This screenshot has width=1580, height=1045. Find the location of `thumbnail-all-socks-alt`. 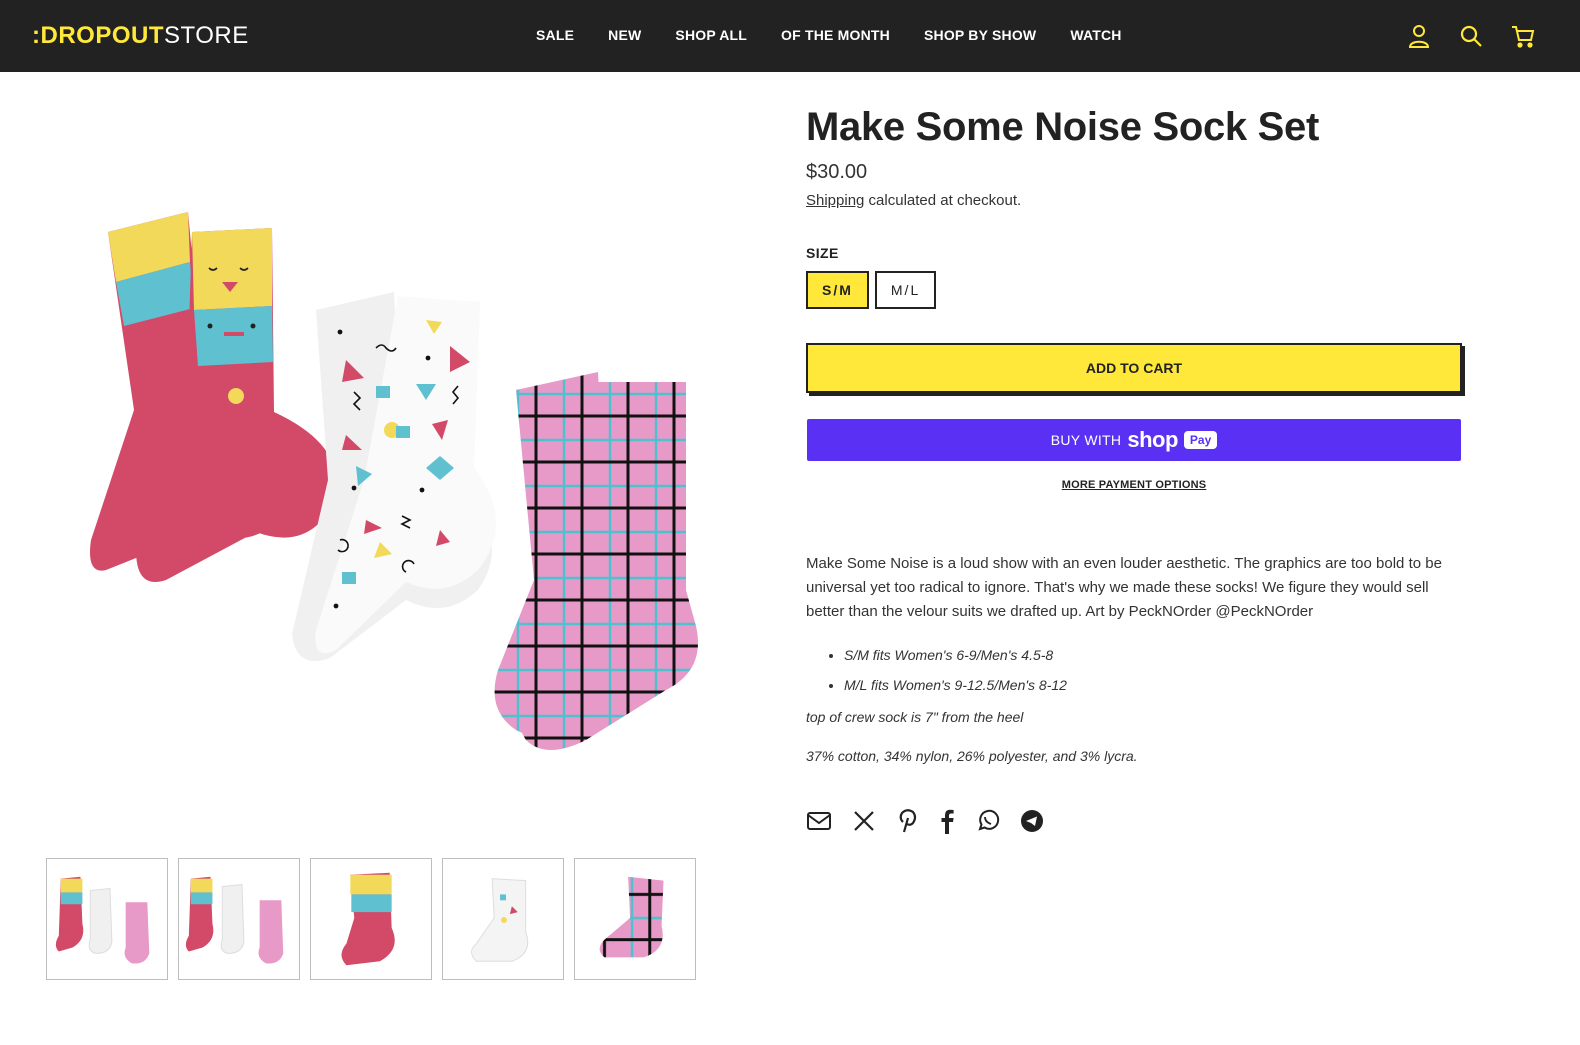

thumbnail-all-socks-alt is located at coordinates (239, 919).